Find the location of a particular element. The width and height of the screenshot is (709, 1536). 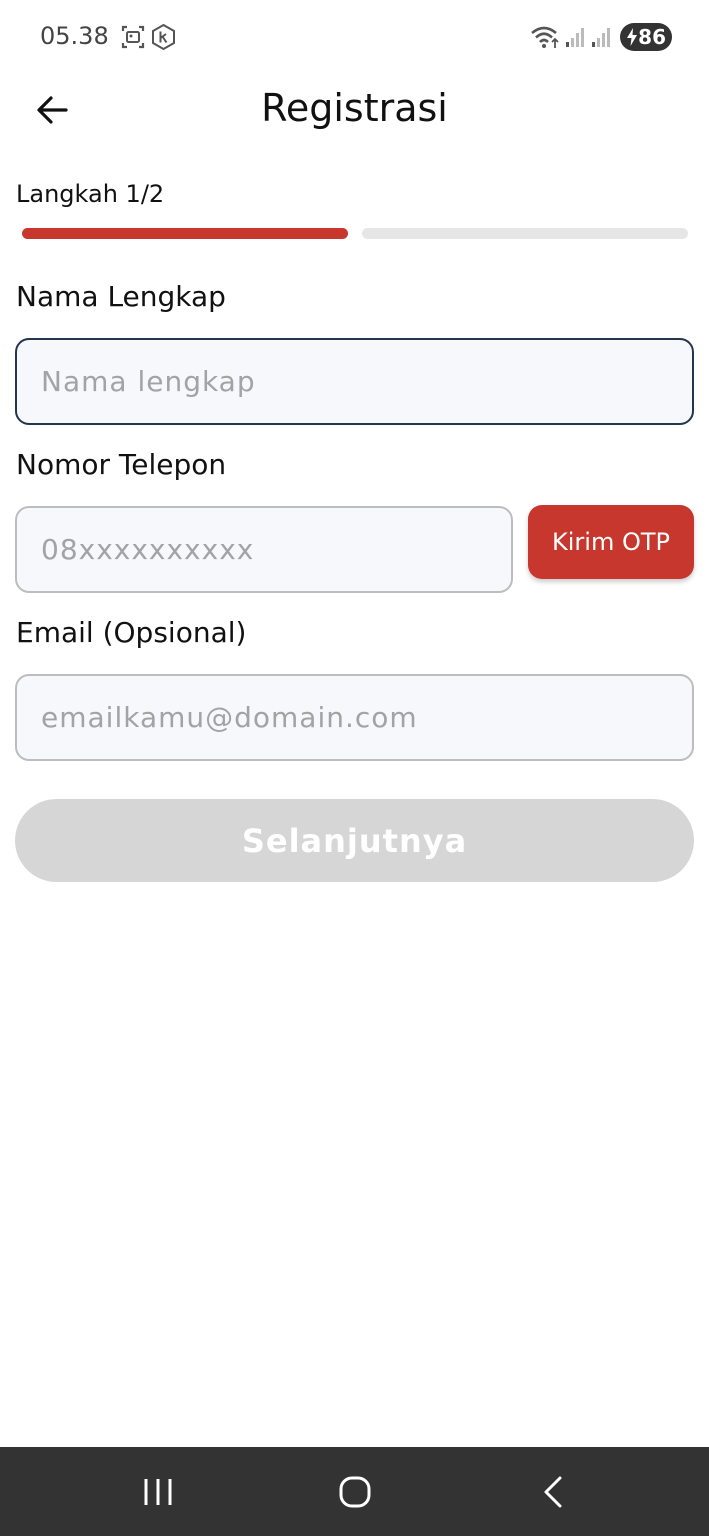

home-button is located at coordinates (355, 1492).